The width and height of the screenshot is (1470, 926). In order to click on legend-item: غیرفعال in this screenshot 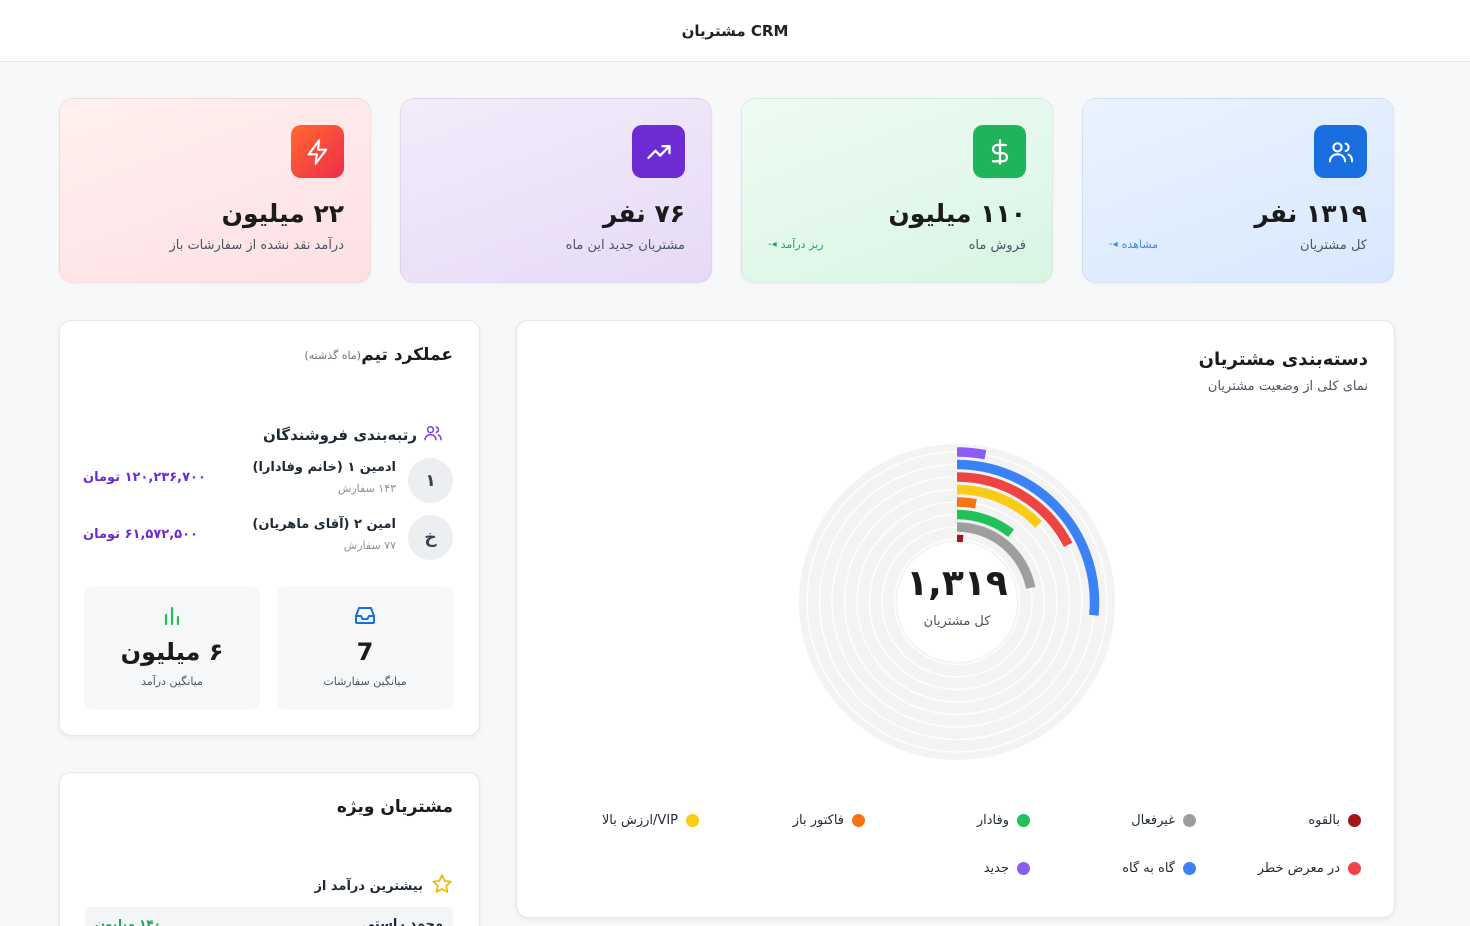, I will do `click(1163, 820)`.